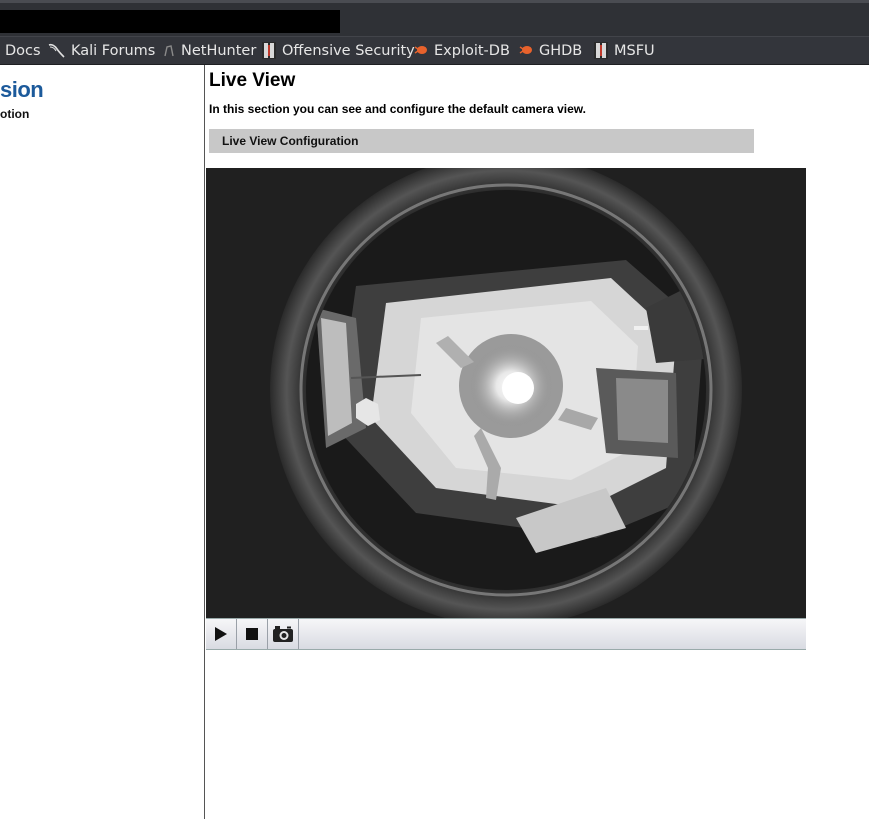 This screenshot has height=819, width=869. I want to click on kali-dragon-icon, so click(56, 50).